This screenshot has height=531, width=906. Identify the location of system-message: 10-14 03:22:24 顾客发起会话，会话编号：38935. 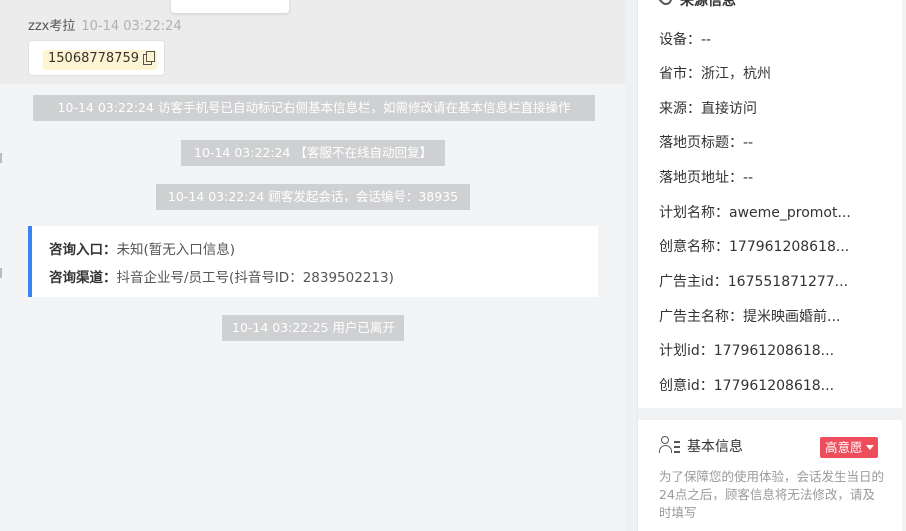
(313, 197).